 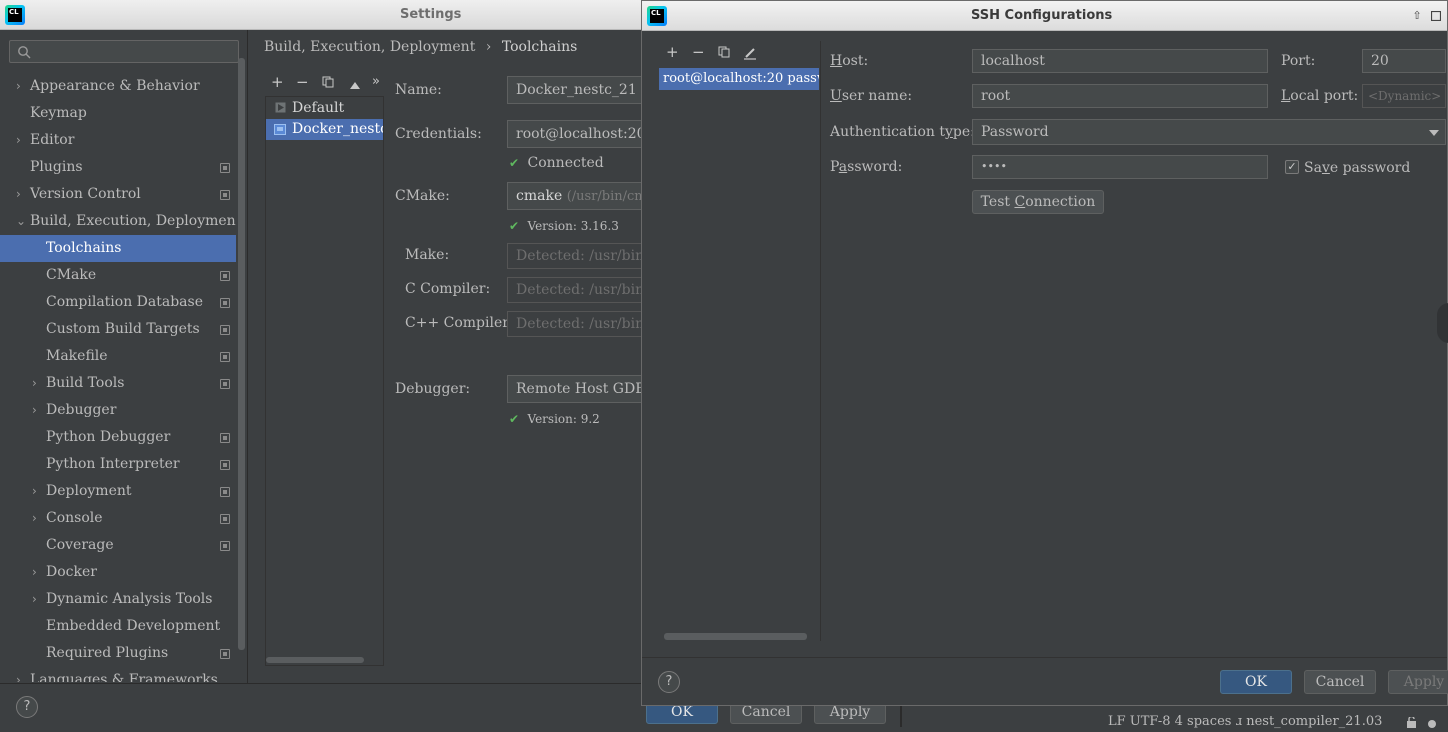 I want to click on lock-icon, so click(x=1412, y=721).